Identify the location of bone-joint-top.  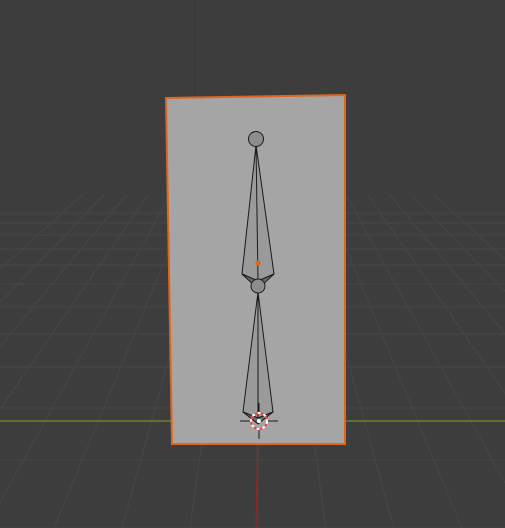
(256, 139).